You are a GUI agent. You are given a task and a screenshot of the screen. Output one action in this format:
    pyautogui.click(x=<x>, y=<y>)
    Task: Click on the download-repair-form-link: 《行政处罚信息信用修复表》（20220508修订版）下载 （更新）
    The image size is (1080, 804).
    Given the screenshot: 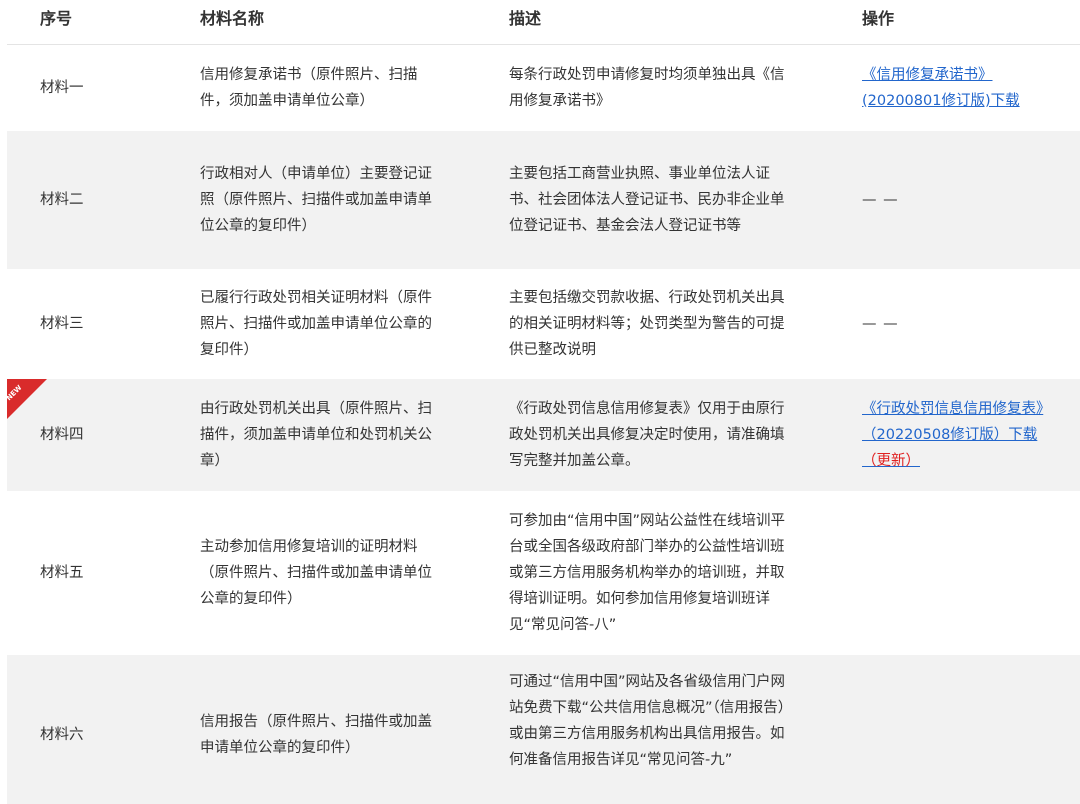 What is the action you would take?
    pyautogui.click(x=952, y=435)
    